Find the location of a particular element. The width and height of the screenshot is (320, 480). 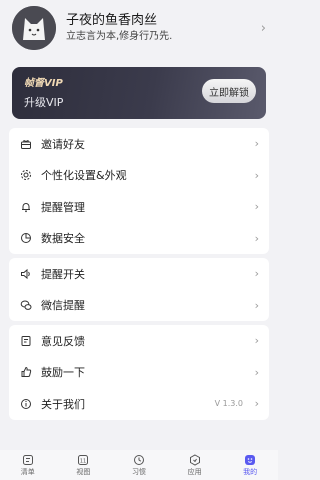

menu-group-notifications: 提醒开关 › 微信提醒 › is located at coordinates (139, 289).